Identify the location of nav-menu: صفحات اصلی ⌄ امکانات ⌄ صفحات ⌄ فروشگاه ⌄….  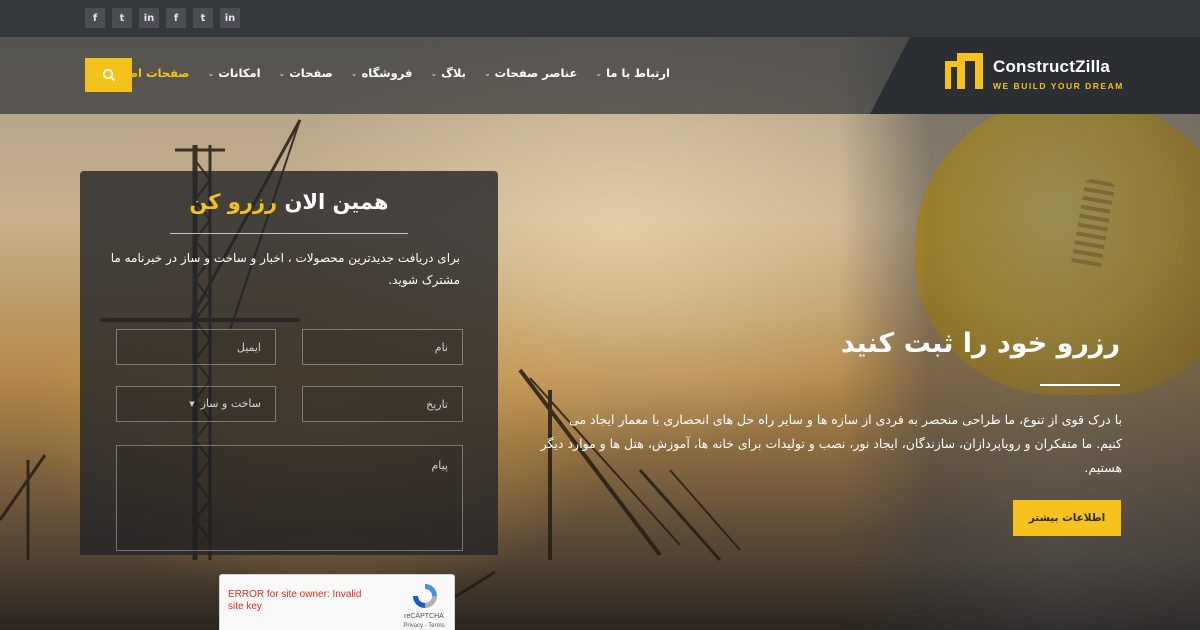
(385, 73).